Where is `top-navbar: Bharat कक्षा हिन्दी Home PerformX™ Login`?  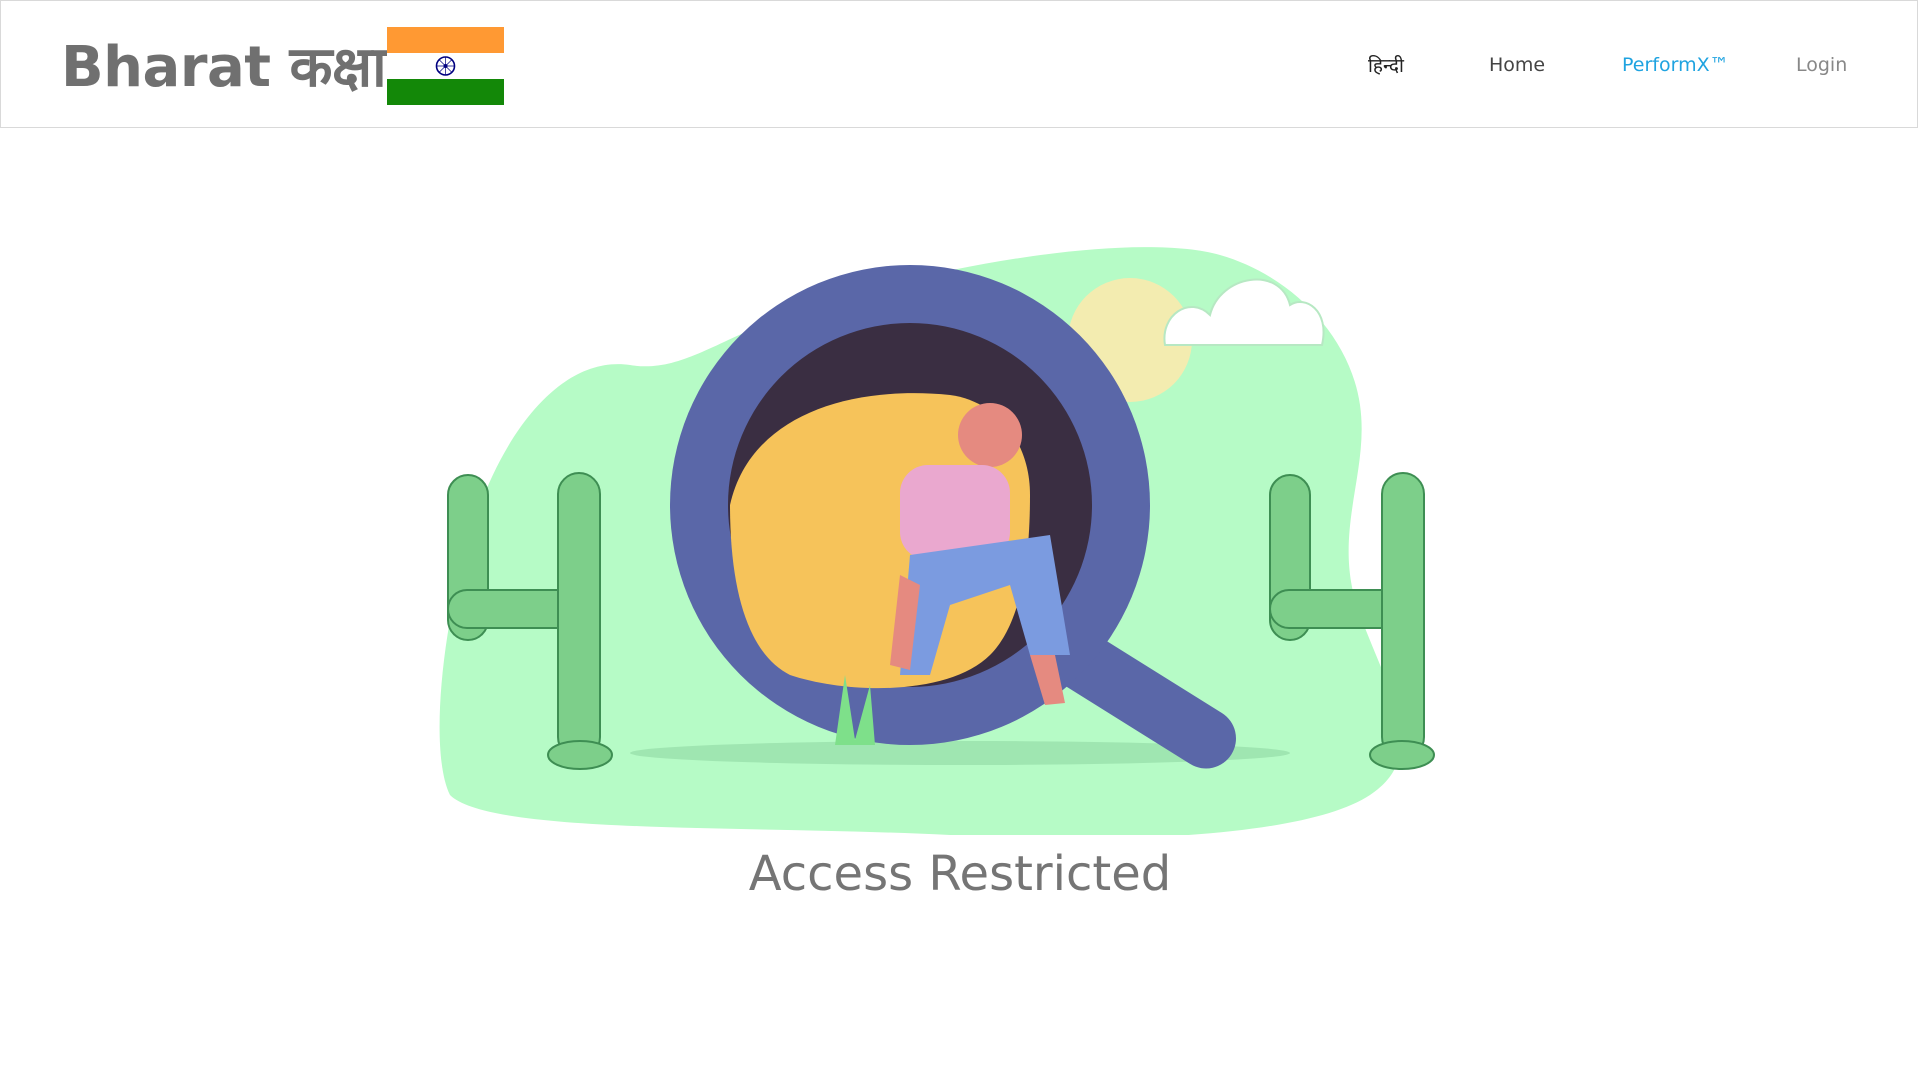 top-navbar: Bharat कक्षा हिन्दी Home PerformX™ Login is located at coordinates (959, 64).